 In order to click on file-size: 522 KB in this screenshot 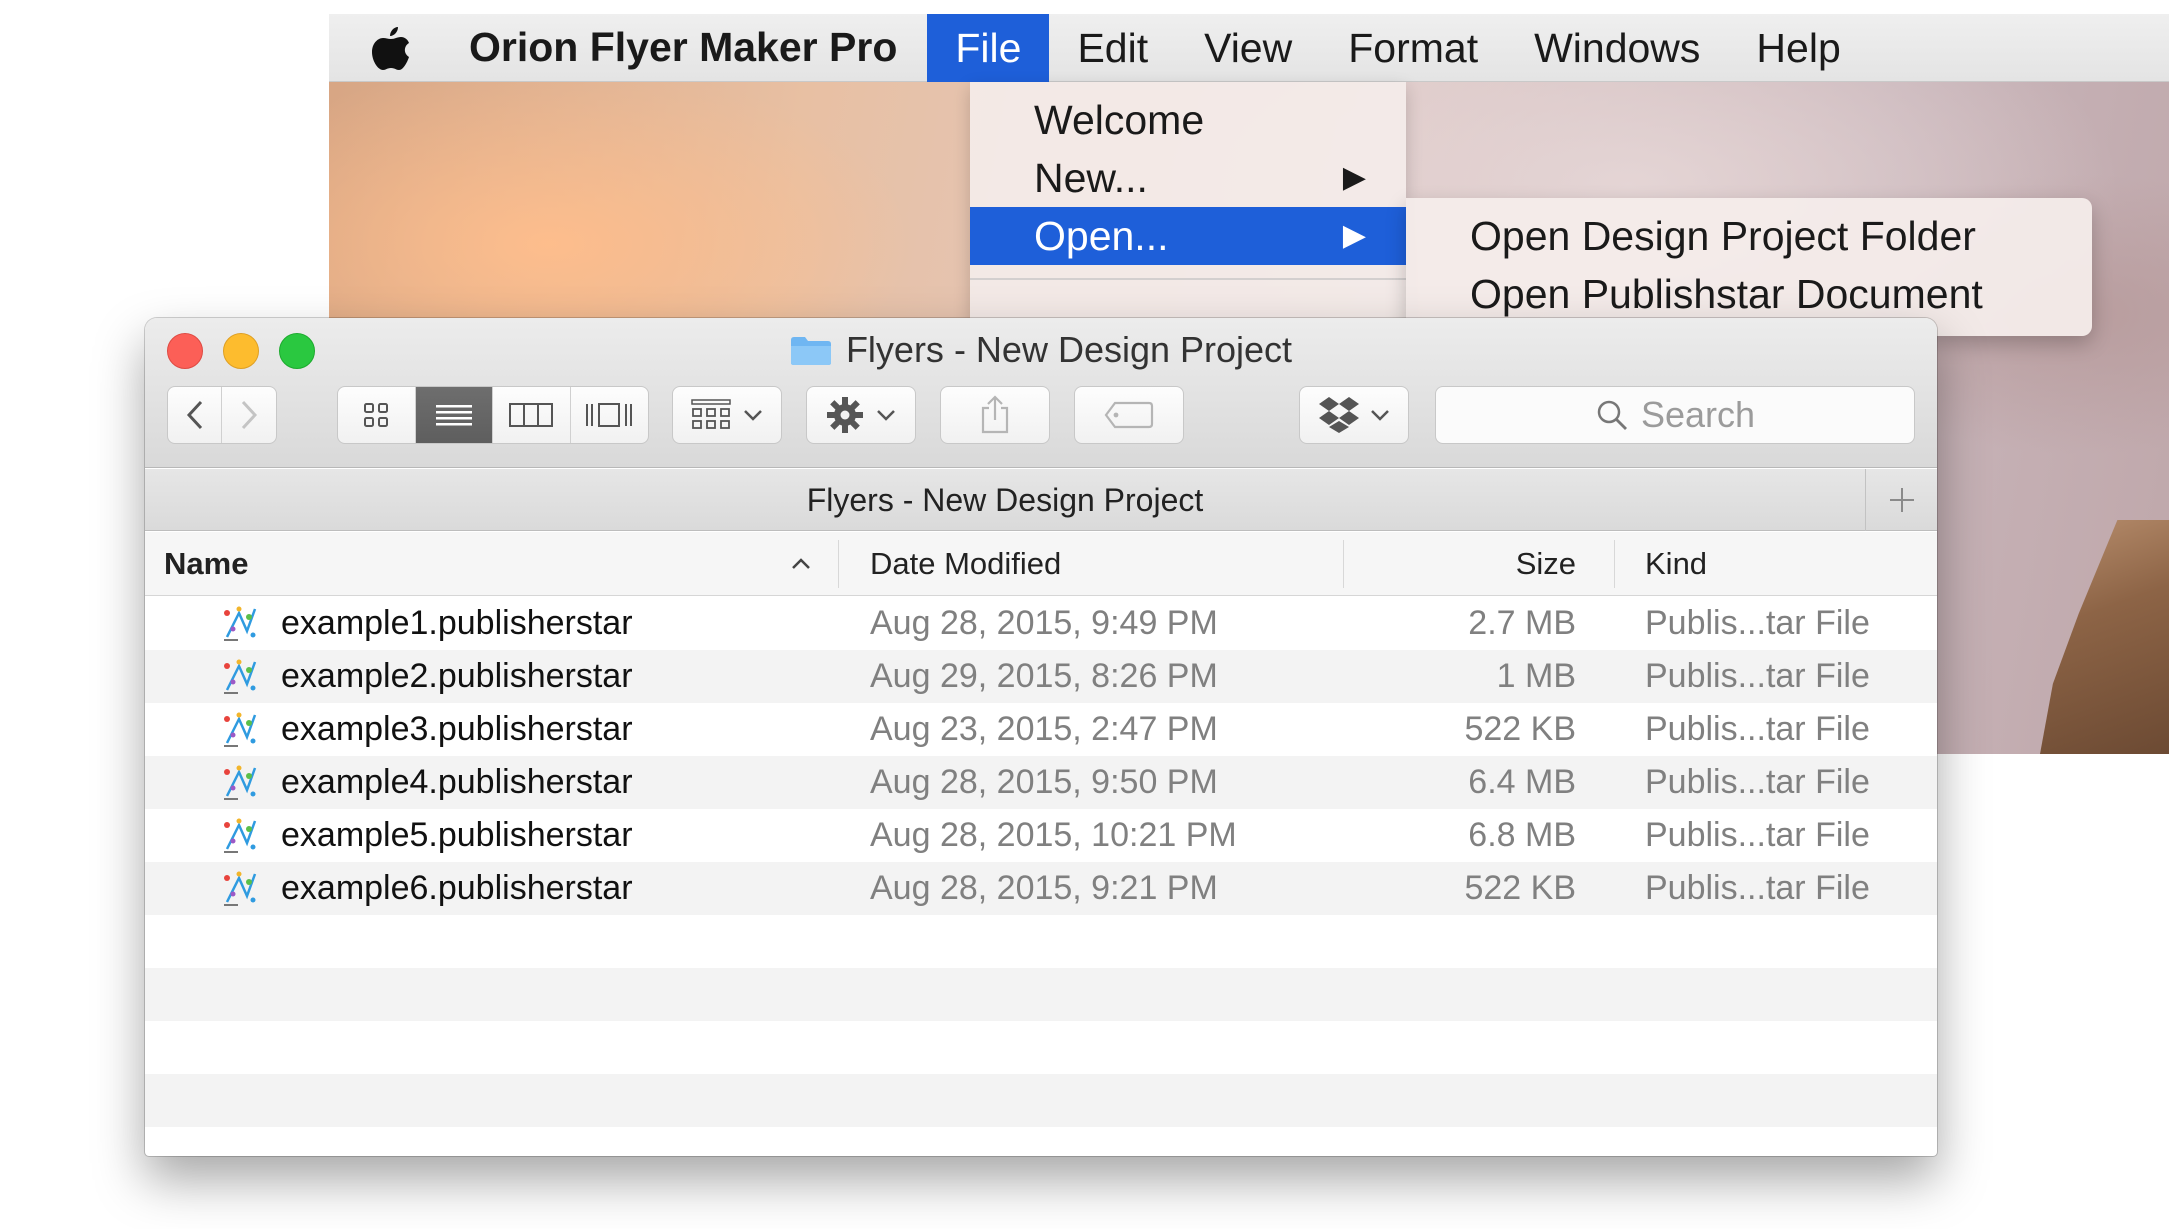, I will do `click(1520, 729)`.